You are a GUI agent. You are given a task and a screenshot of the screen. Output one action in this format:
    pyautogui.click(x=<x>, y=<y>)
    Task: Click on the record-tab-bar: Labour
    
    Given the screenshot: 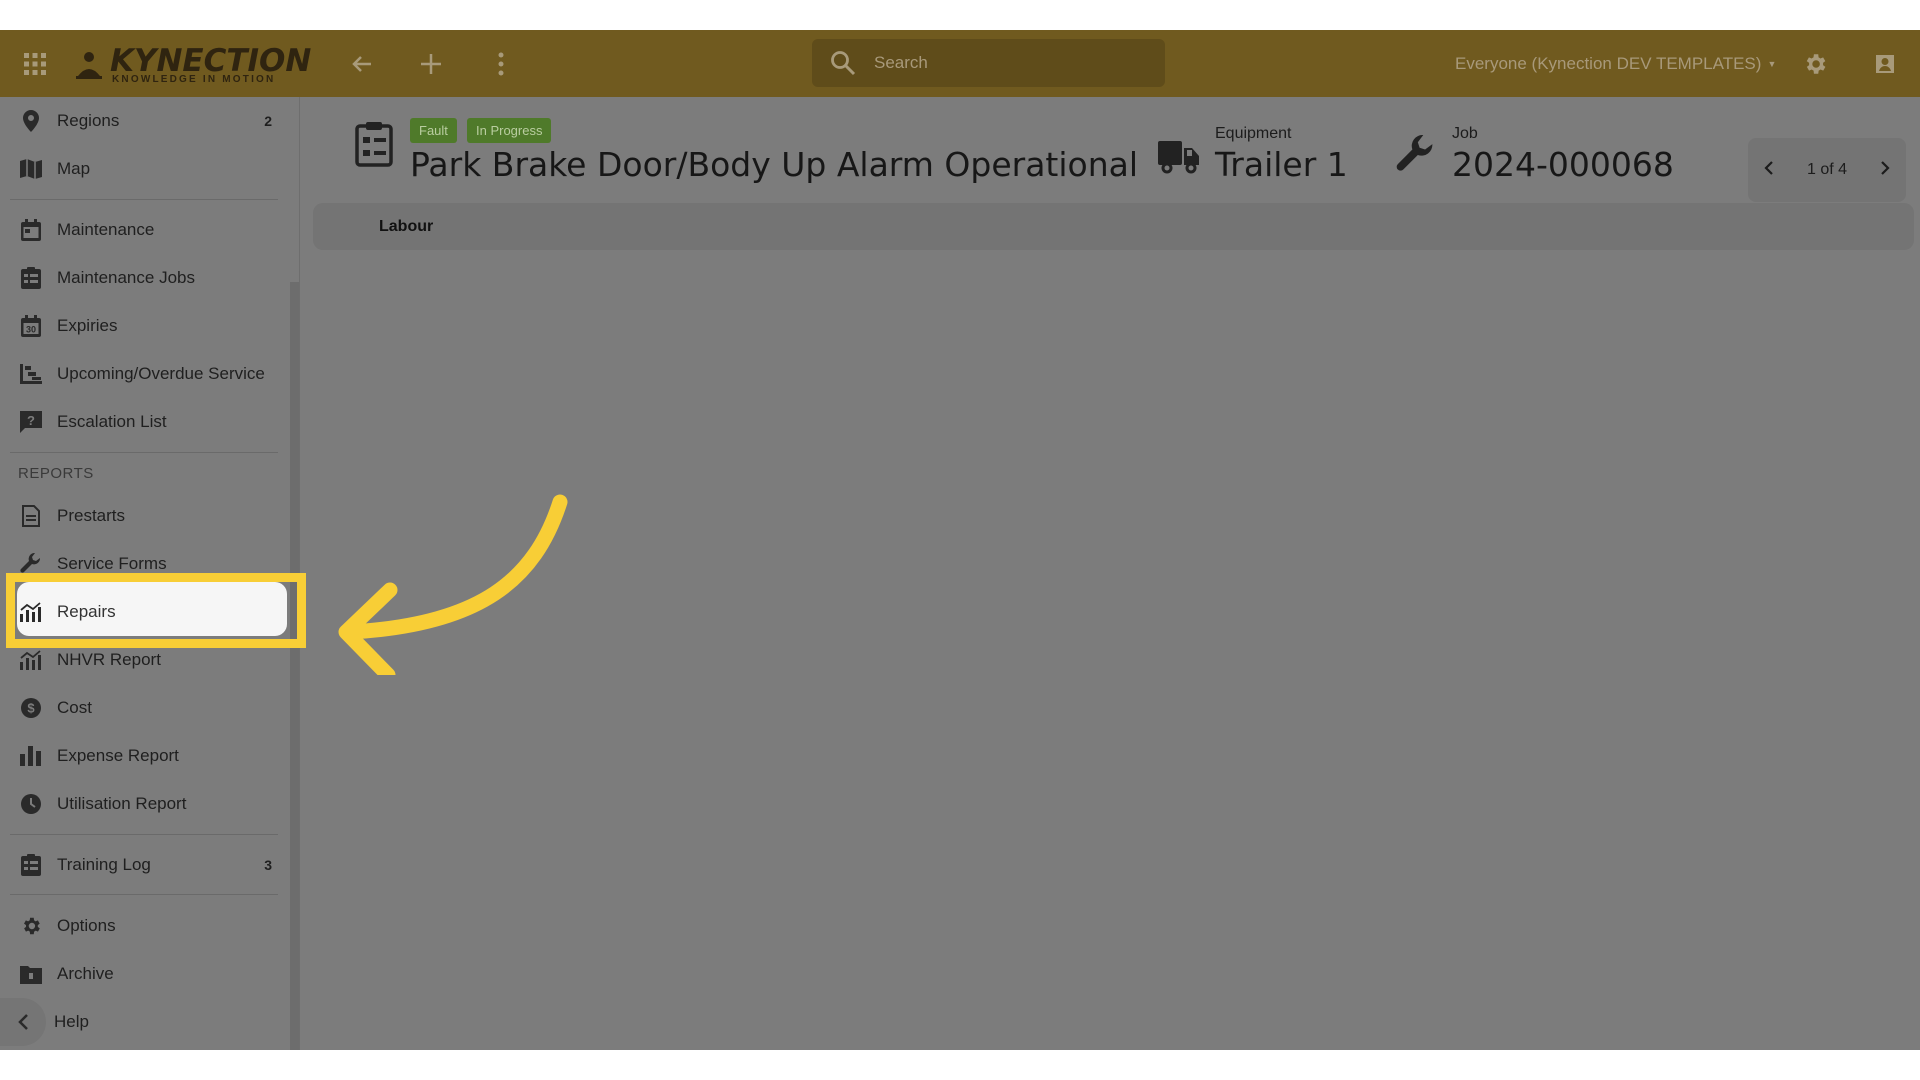 What is the action you would take?
    pyautogui.click(x=1113, y=226)
    